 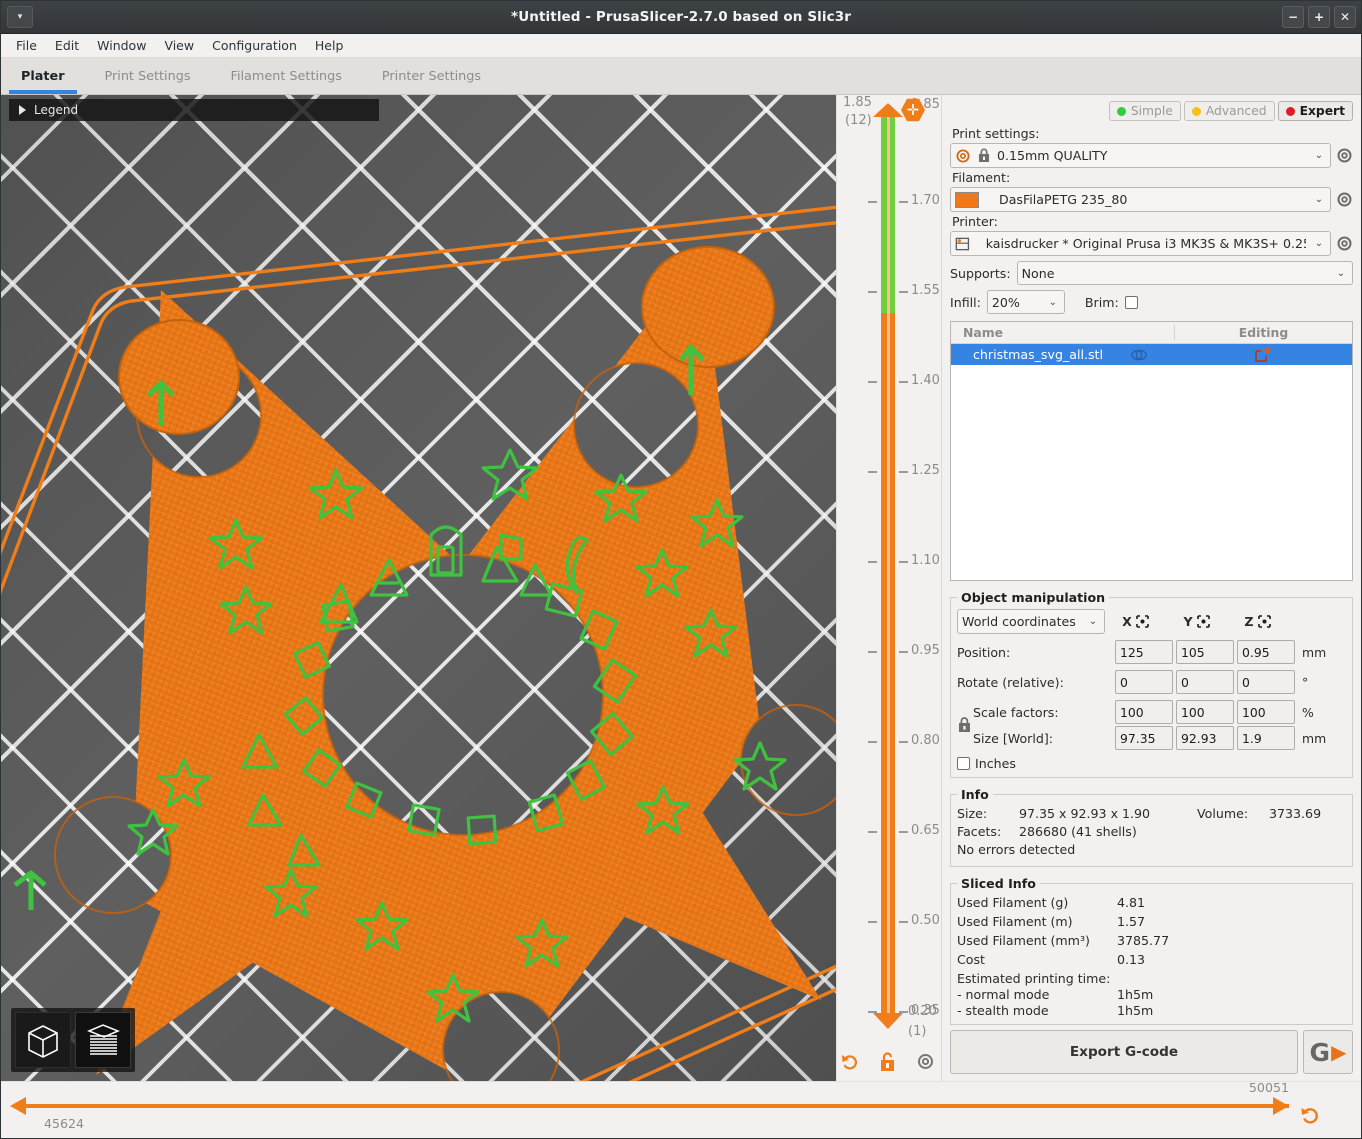 I want to click on moves-slider-track, so click(x=654, y=1106).